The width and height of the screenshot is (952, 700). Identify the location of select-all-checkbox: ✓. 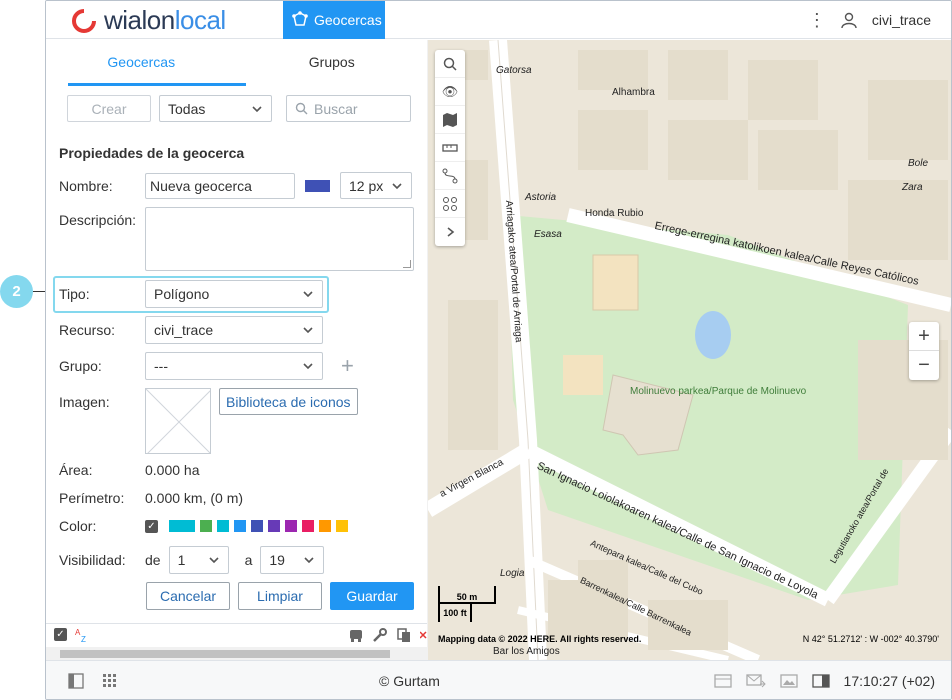
(60, 634).